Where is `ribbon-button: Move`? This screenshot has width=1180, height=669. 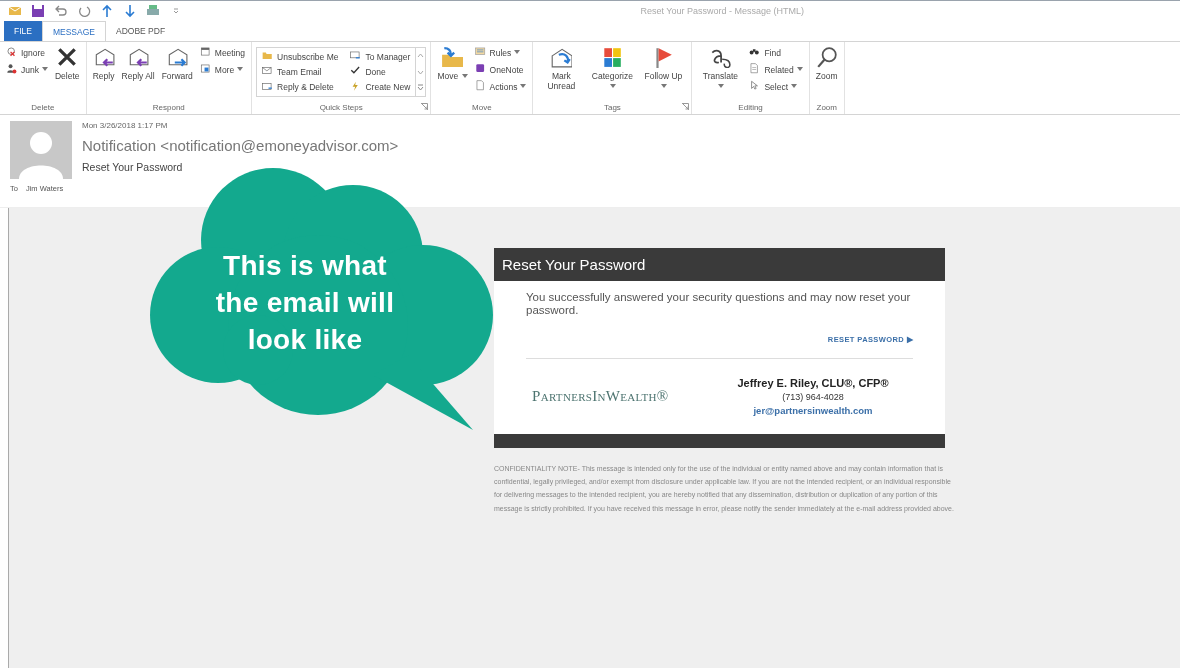
ribbon-button: Move is located at coordinates (452, 63).